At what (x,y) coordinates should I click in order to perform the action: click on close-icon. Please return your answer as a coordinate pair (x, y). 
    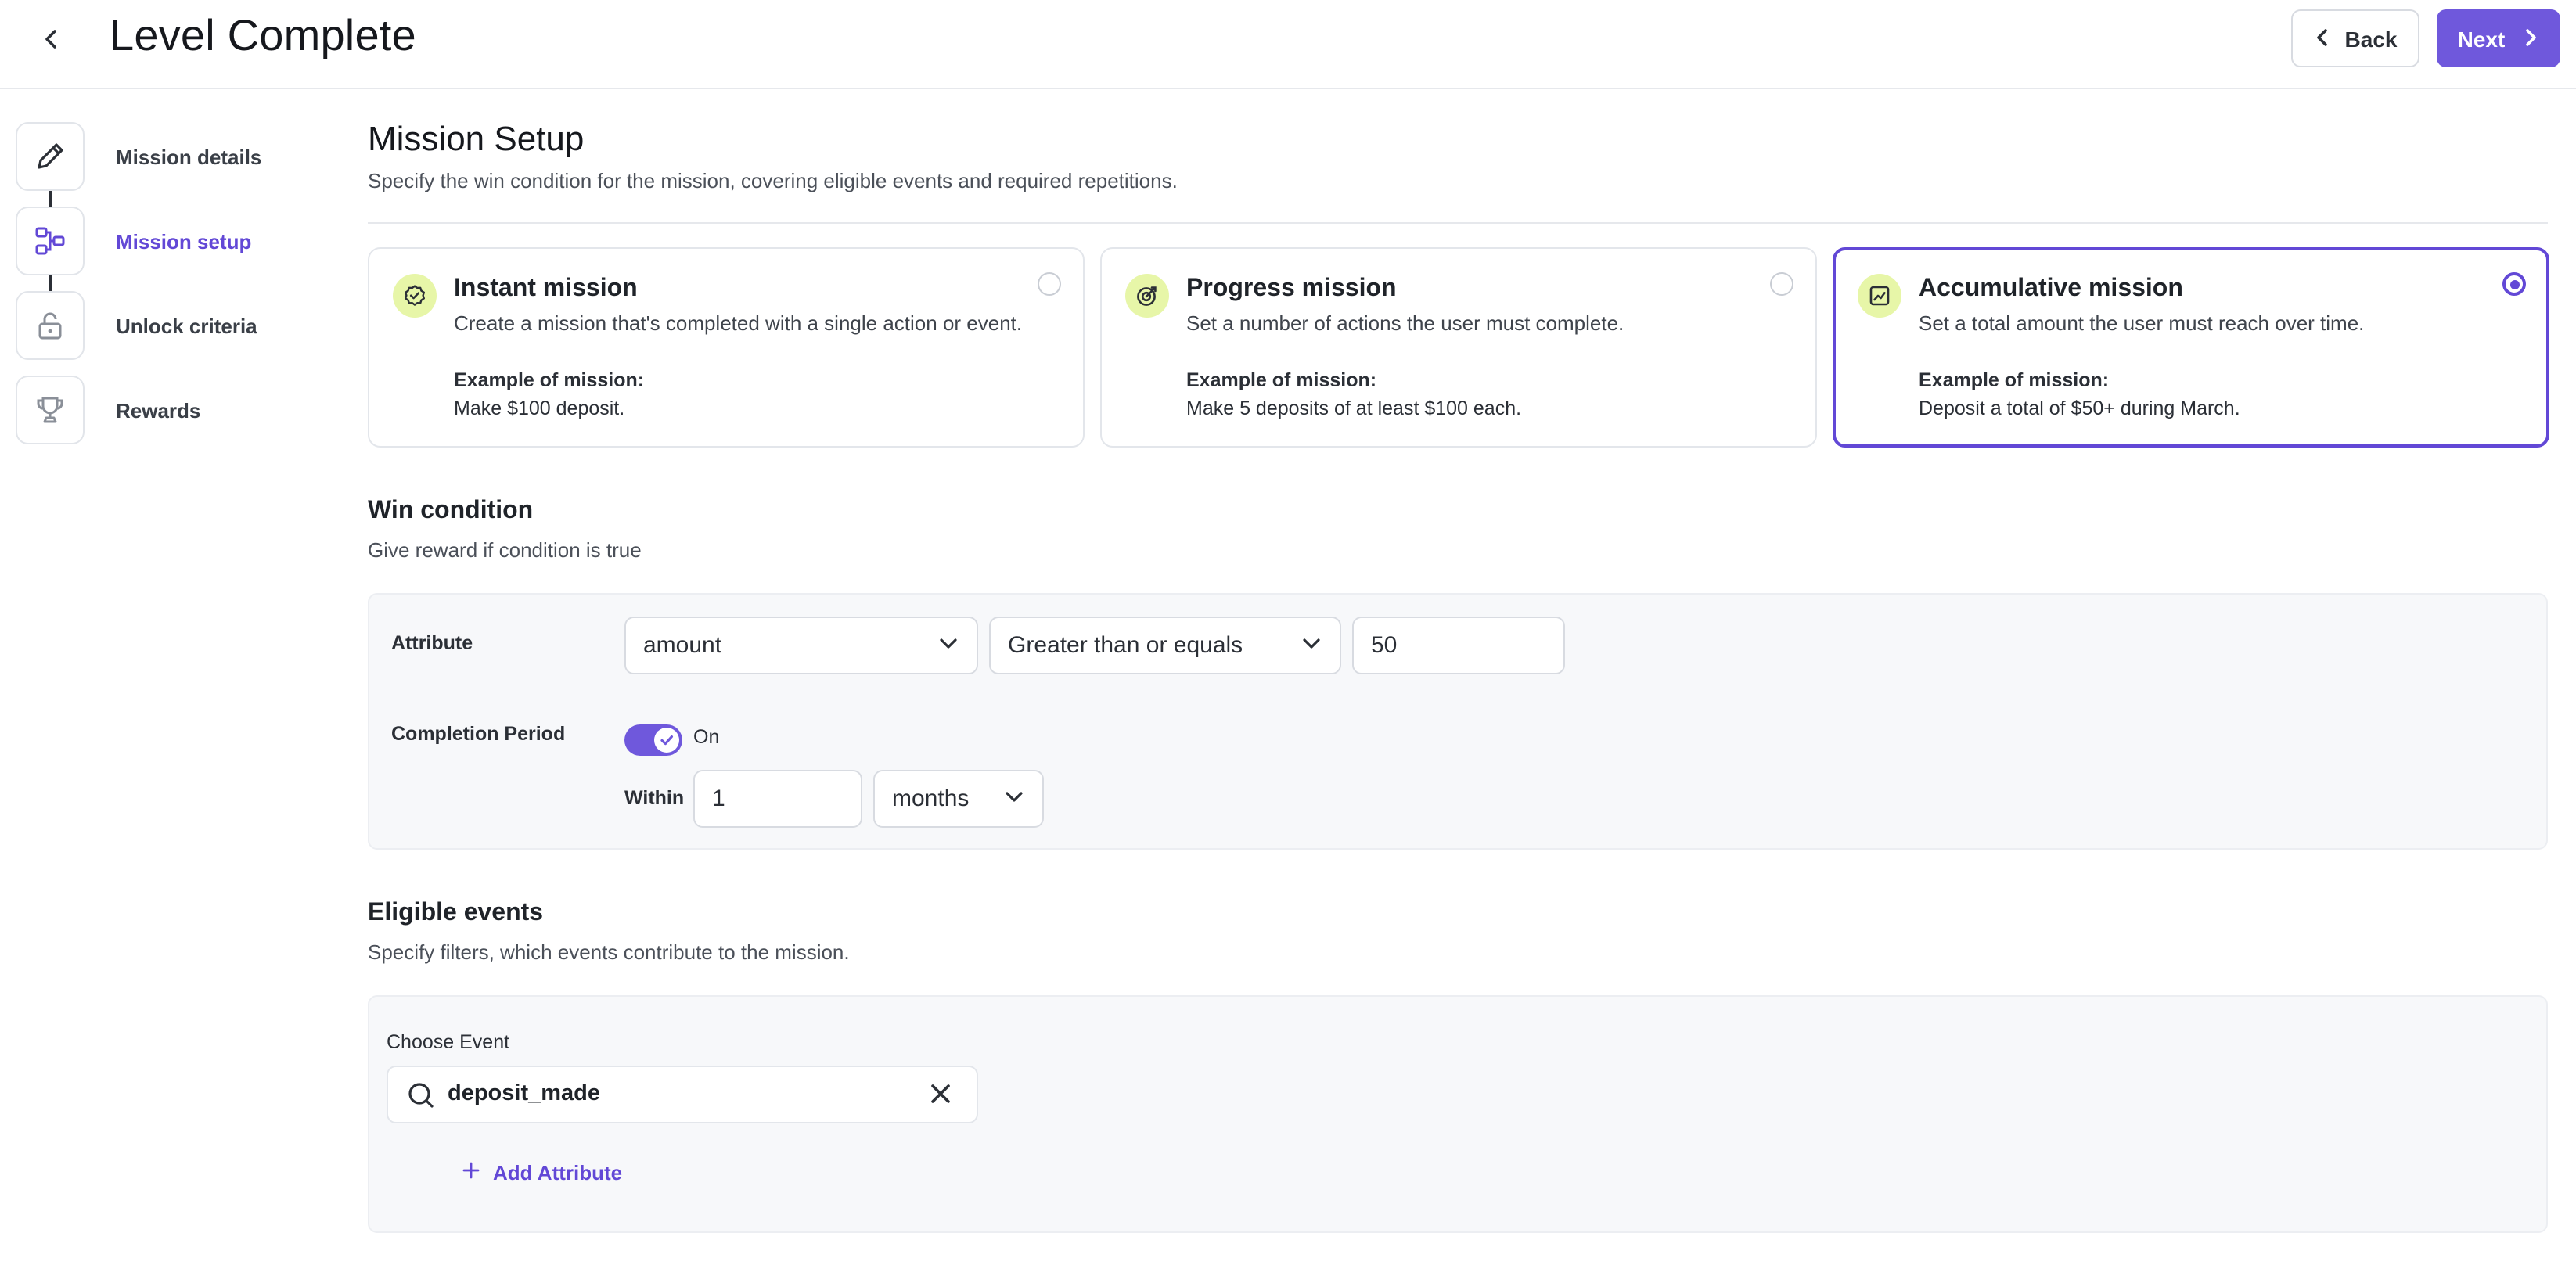
    Looking at the image, I should click on (941, 1098).